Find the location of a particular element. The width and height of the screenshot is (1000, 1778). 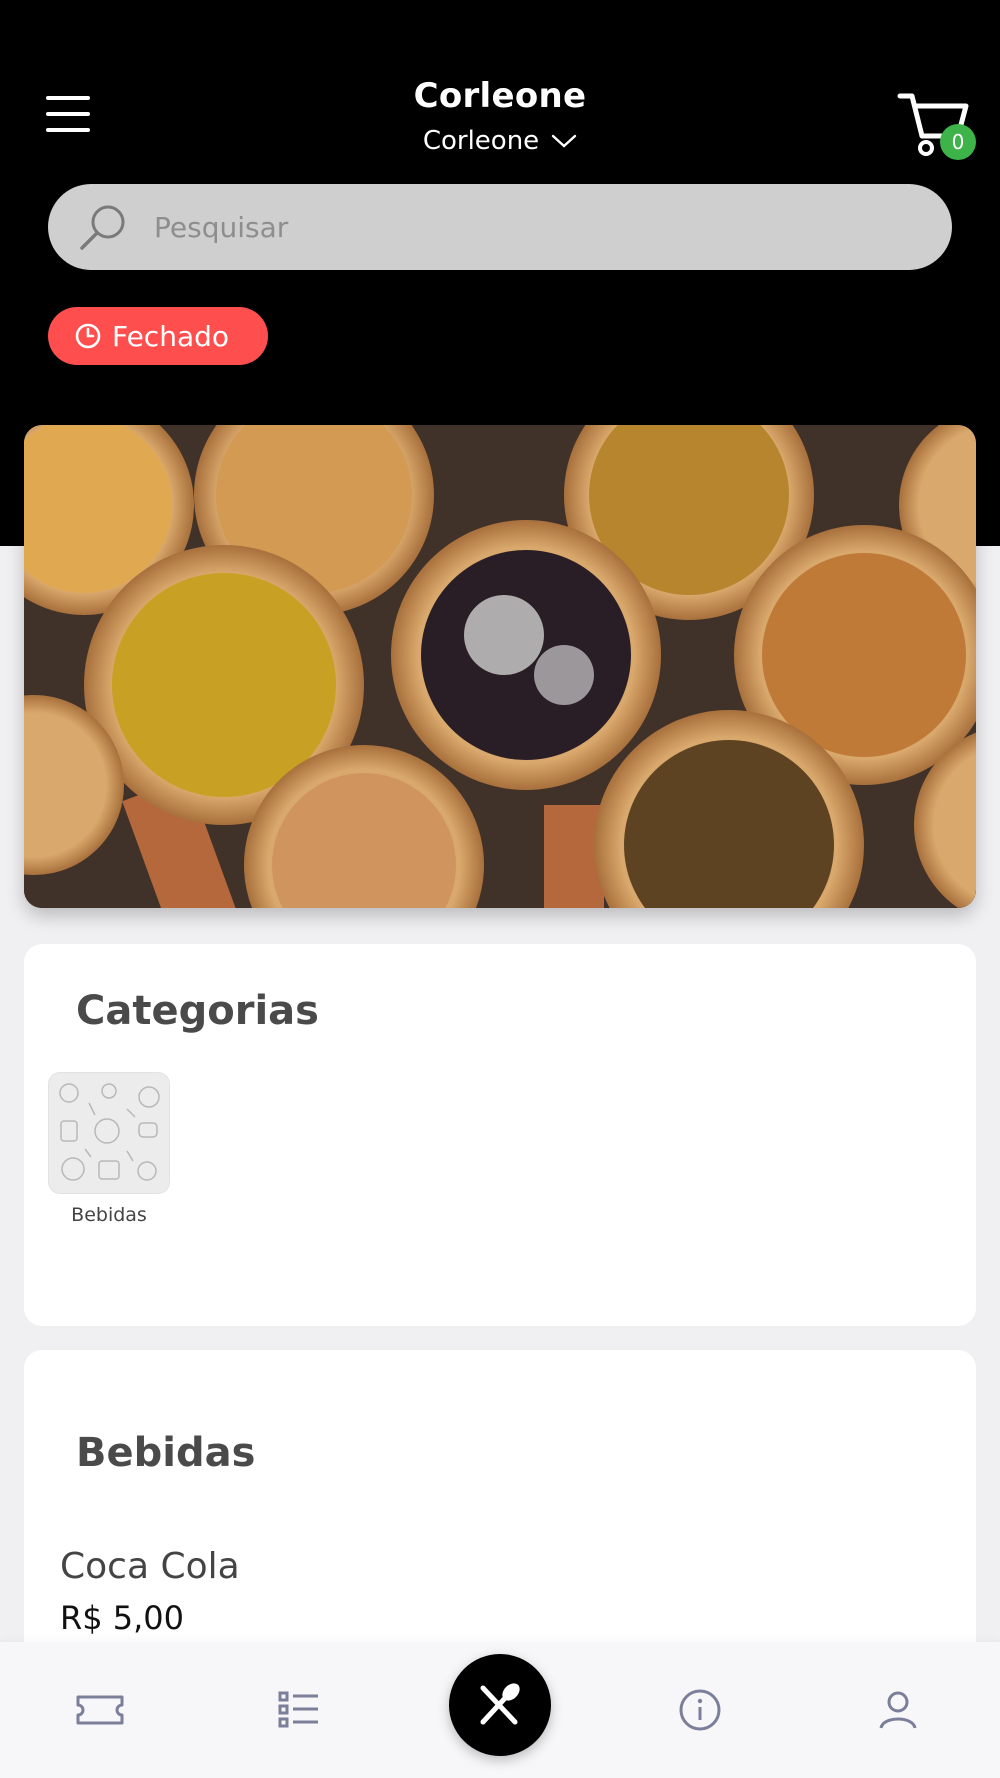

ticket-icon is located at coordinates (100, 1710).